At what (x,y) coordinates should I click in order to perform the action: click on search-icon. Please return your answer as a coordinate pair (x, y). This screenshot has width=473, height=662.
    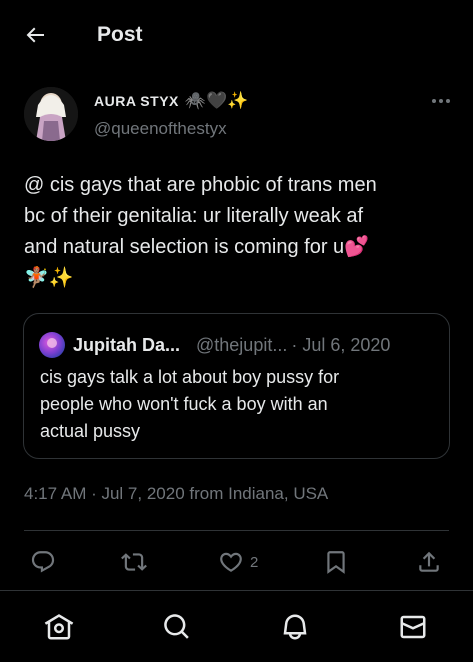
    Looking at the image, I should click on (176, 626).